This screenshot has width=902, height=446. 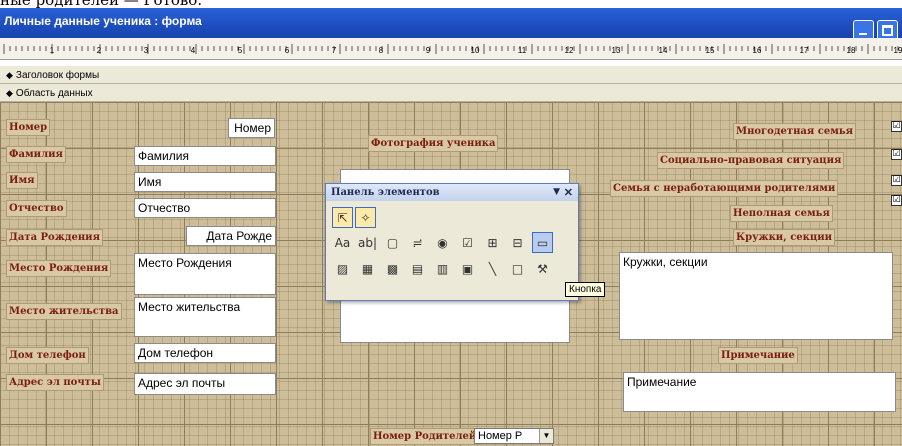 What do you see at coordinates (47, 355) in the screenshot?
I see `label-dom-telefon: Дом телефон` at bounding box center [47, 355].